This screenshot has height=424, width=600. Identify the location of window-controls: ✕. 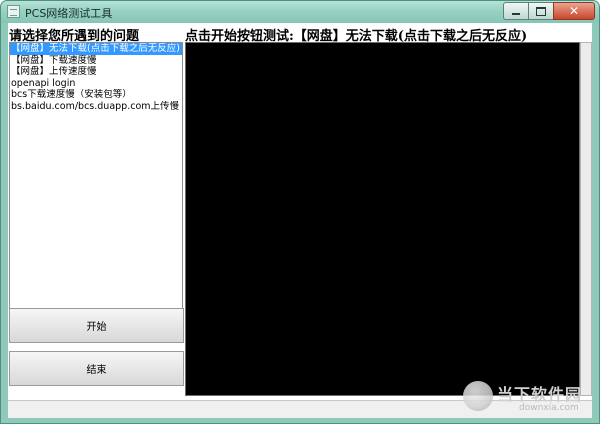
(549, 11).